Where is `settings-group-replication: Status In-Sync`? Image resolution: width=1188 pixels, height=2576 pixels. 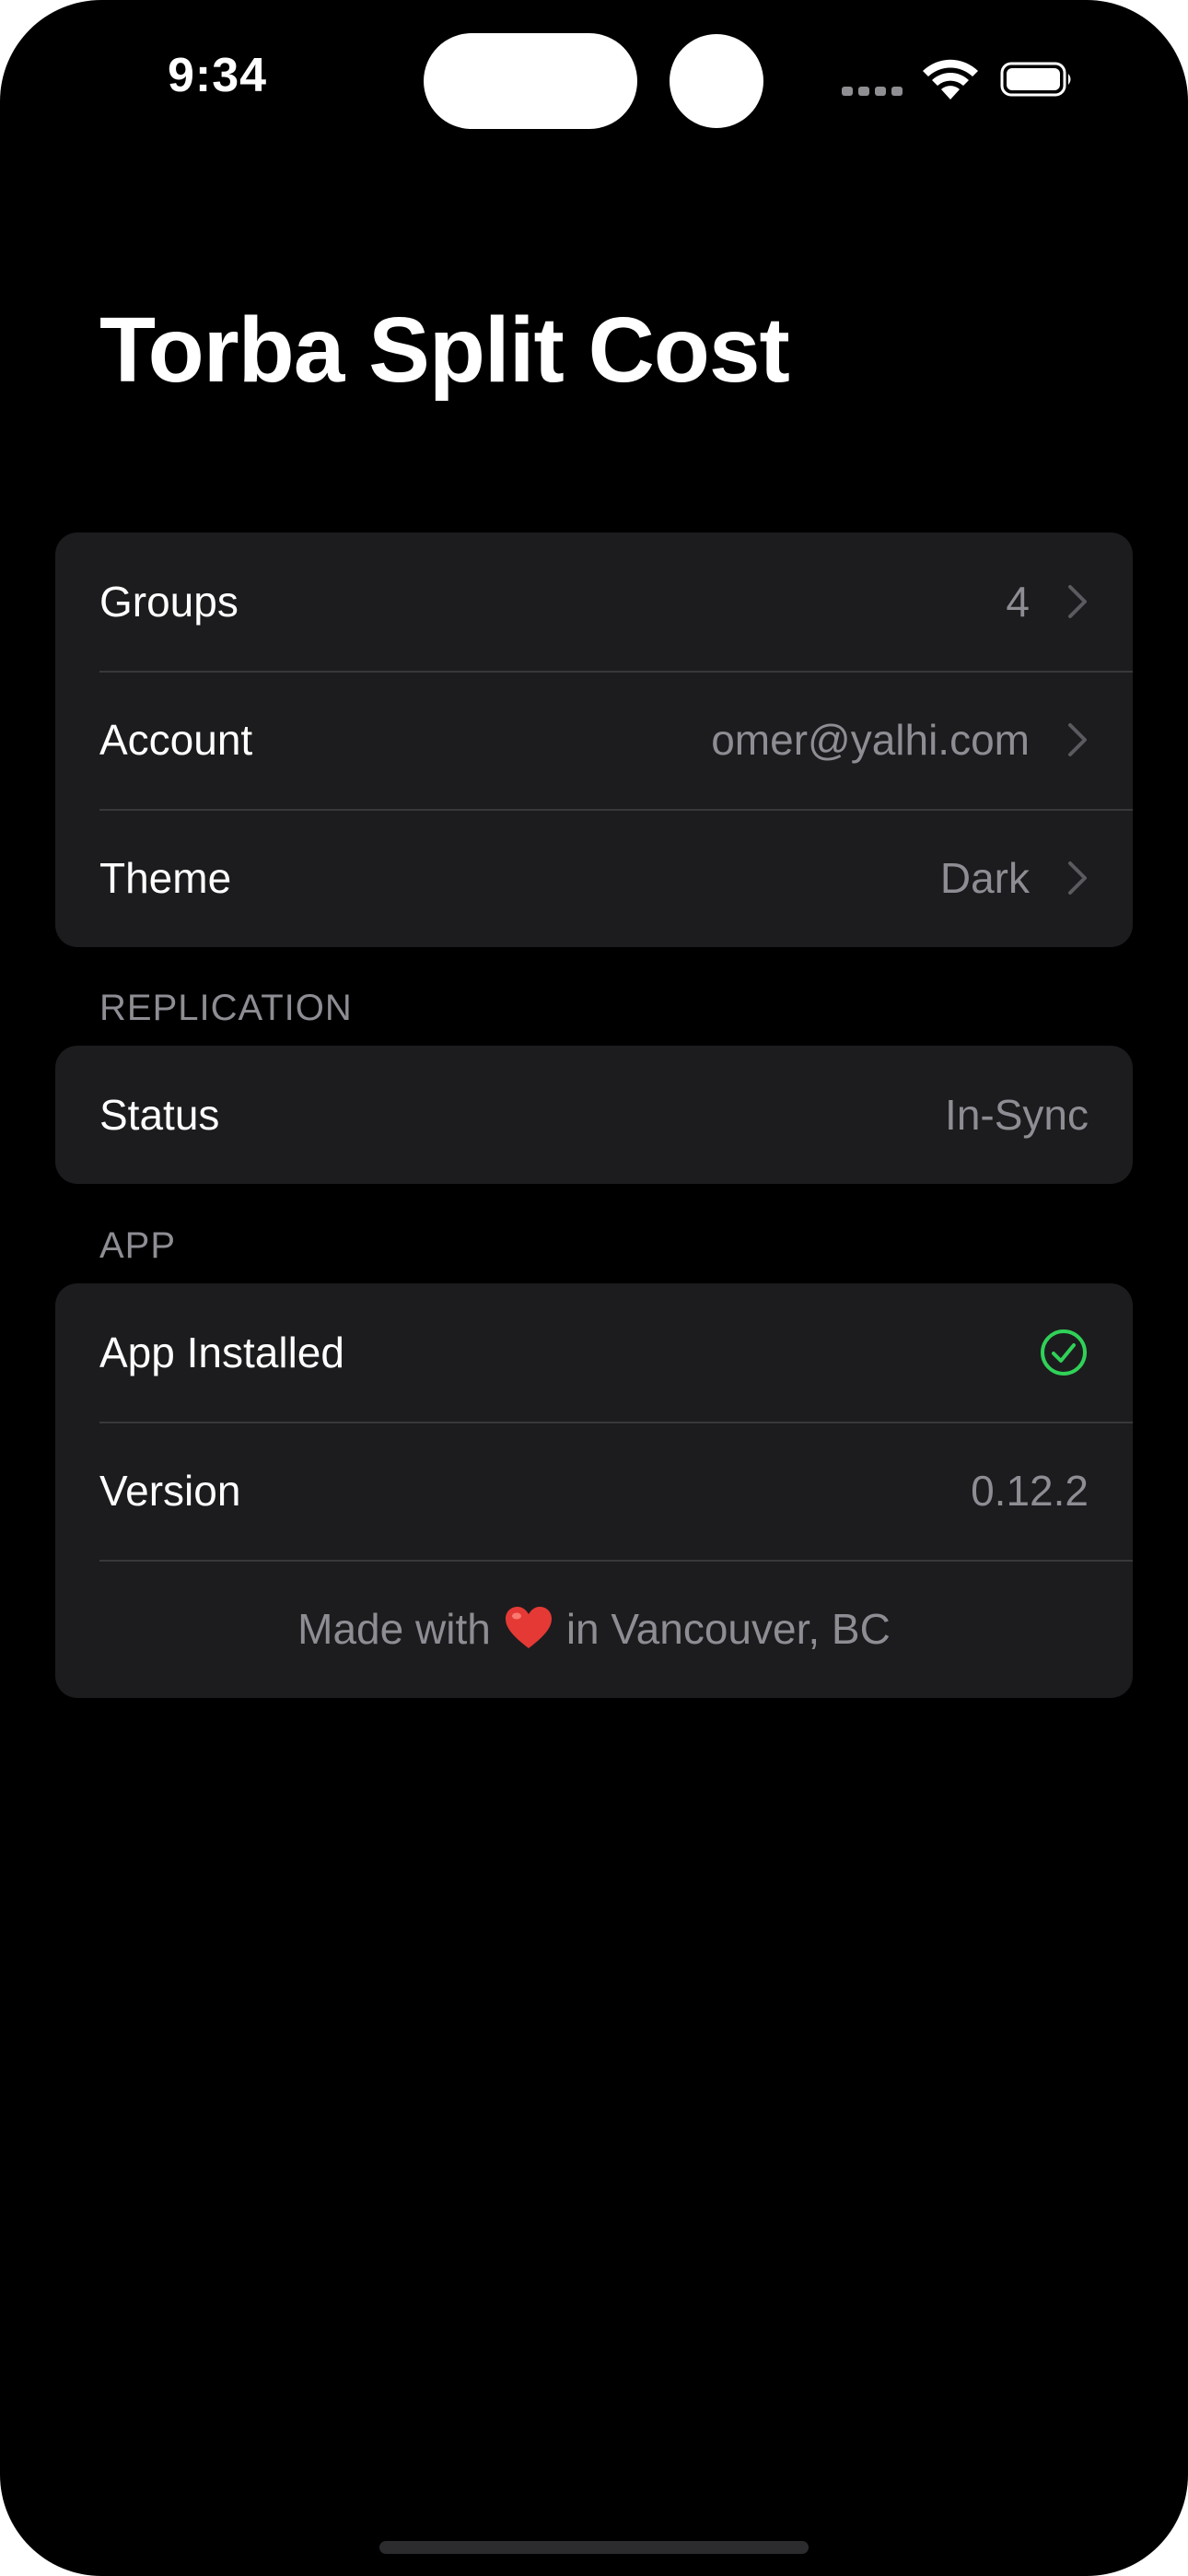
settings-group-replication: Status In-Sync is located at coordinates (594, 1115).